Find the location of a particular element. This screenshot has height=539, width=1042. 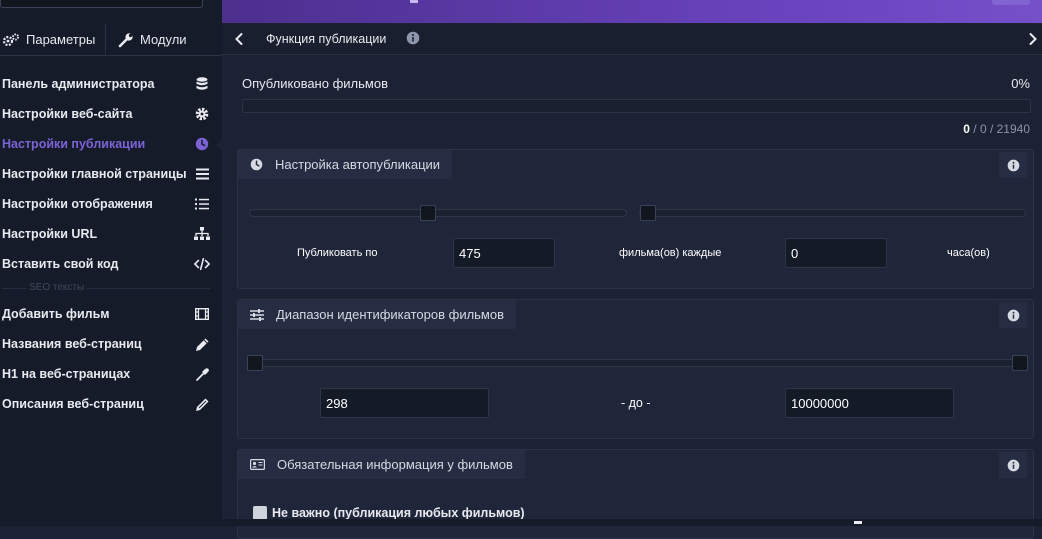

chevron-right-icon is located at coordinates (1033, 40).